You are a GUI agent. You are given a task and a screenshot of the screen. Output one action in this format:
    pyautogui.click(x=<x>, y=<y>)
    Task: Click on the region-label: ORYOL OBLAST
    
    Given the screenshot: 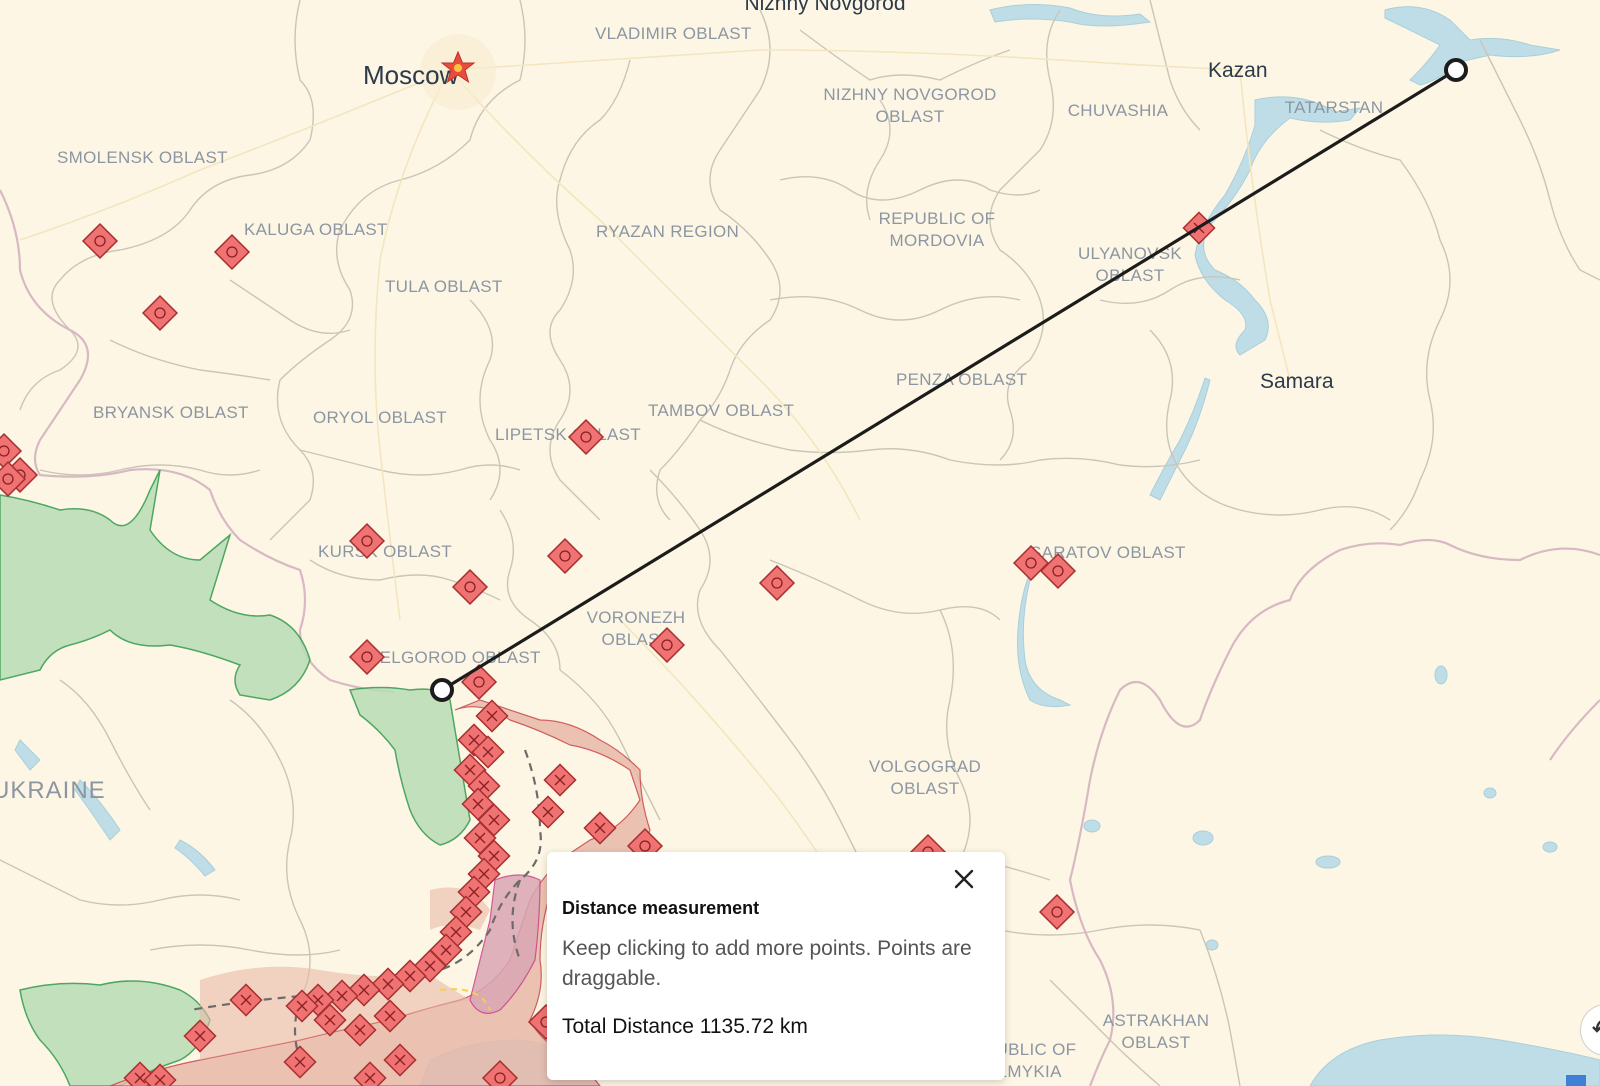 What is the action you would take?
    pyautogui.click(x=380, y=417)
    